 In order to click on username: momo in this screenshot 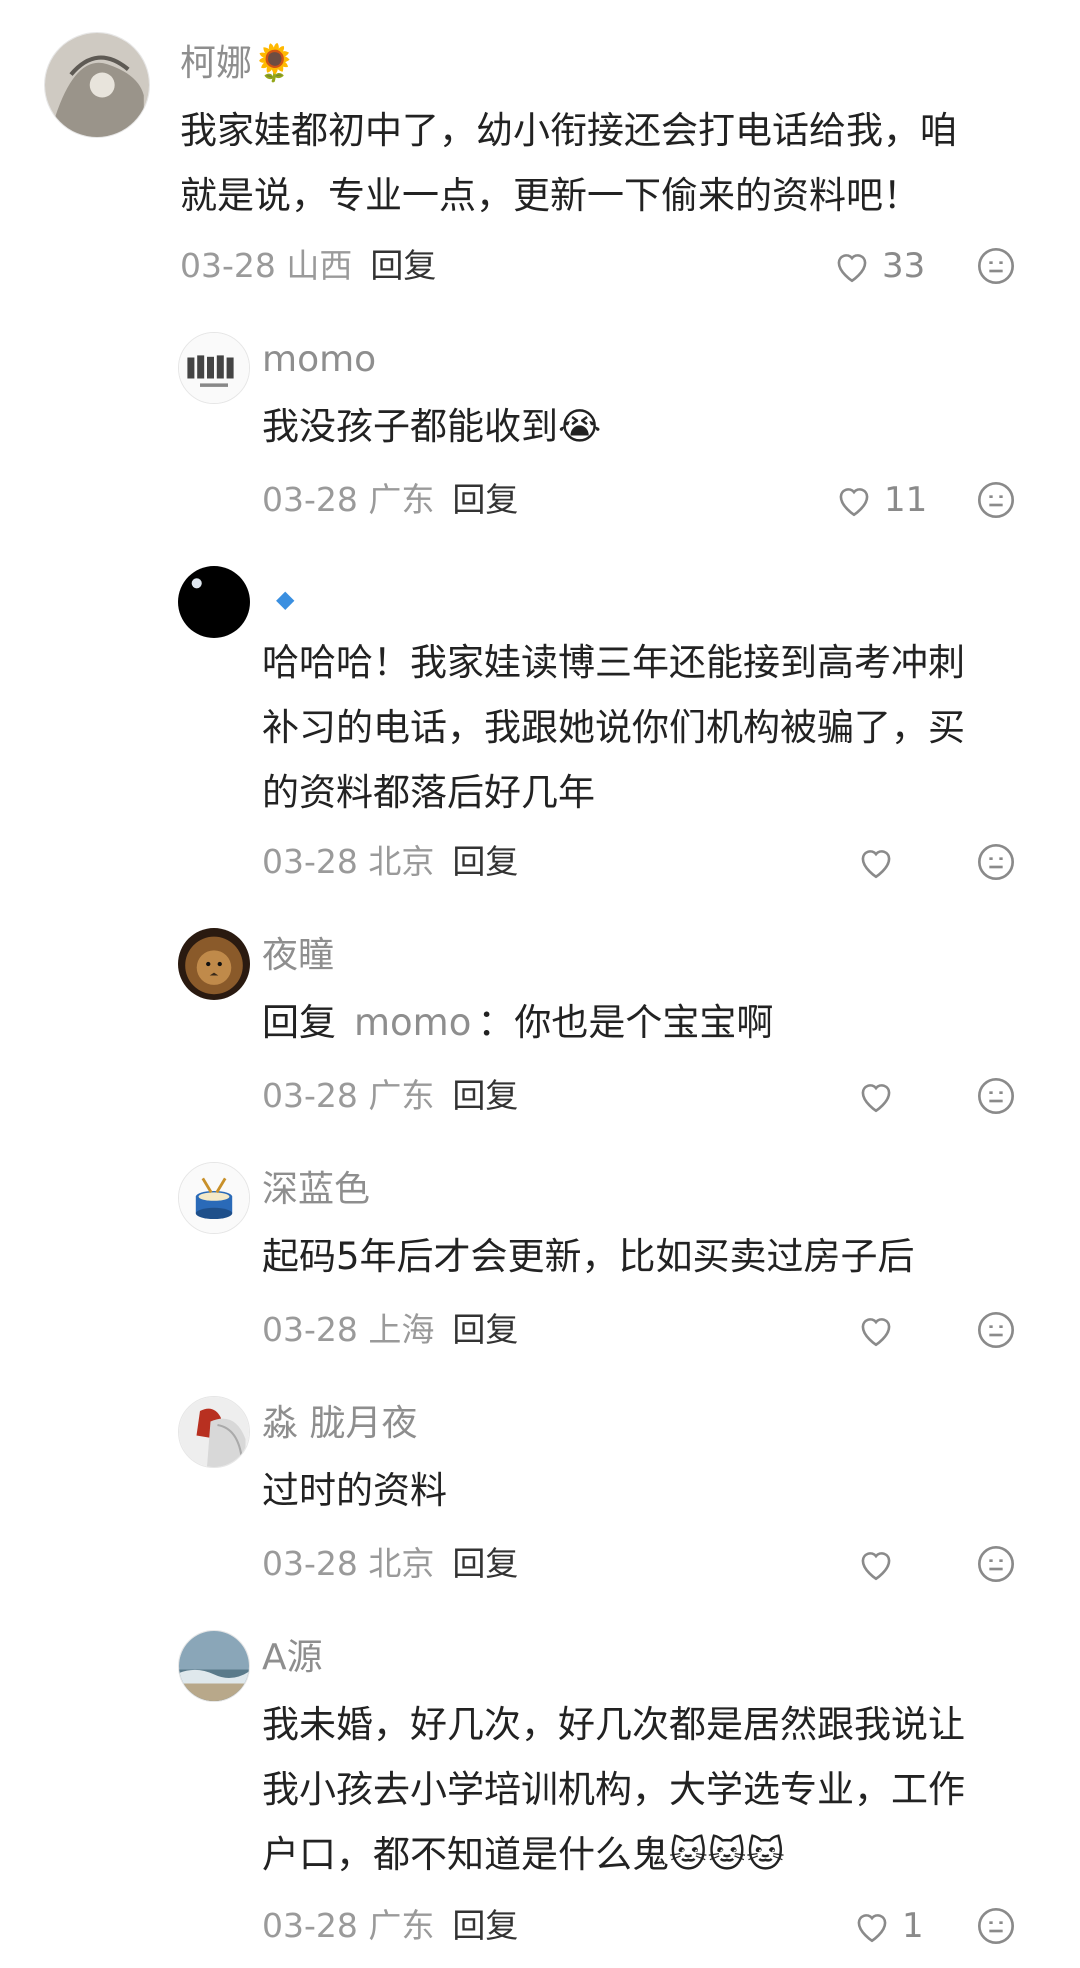, I will do `click(319, 360)`.